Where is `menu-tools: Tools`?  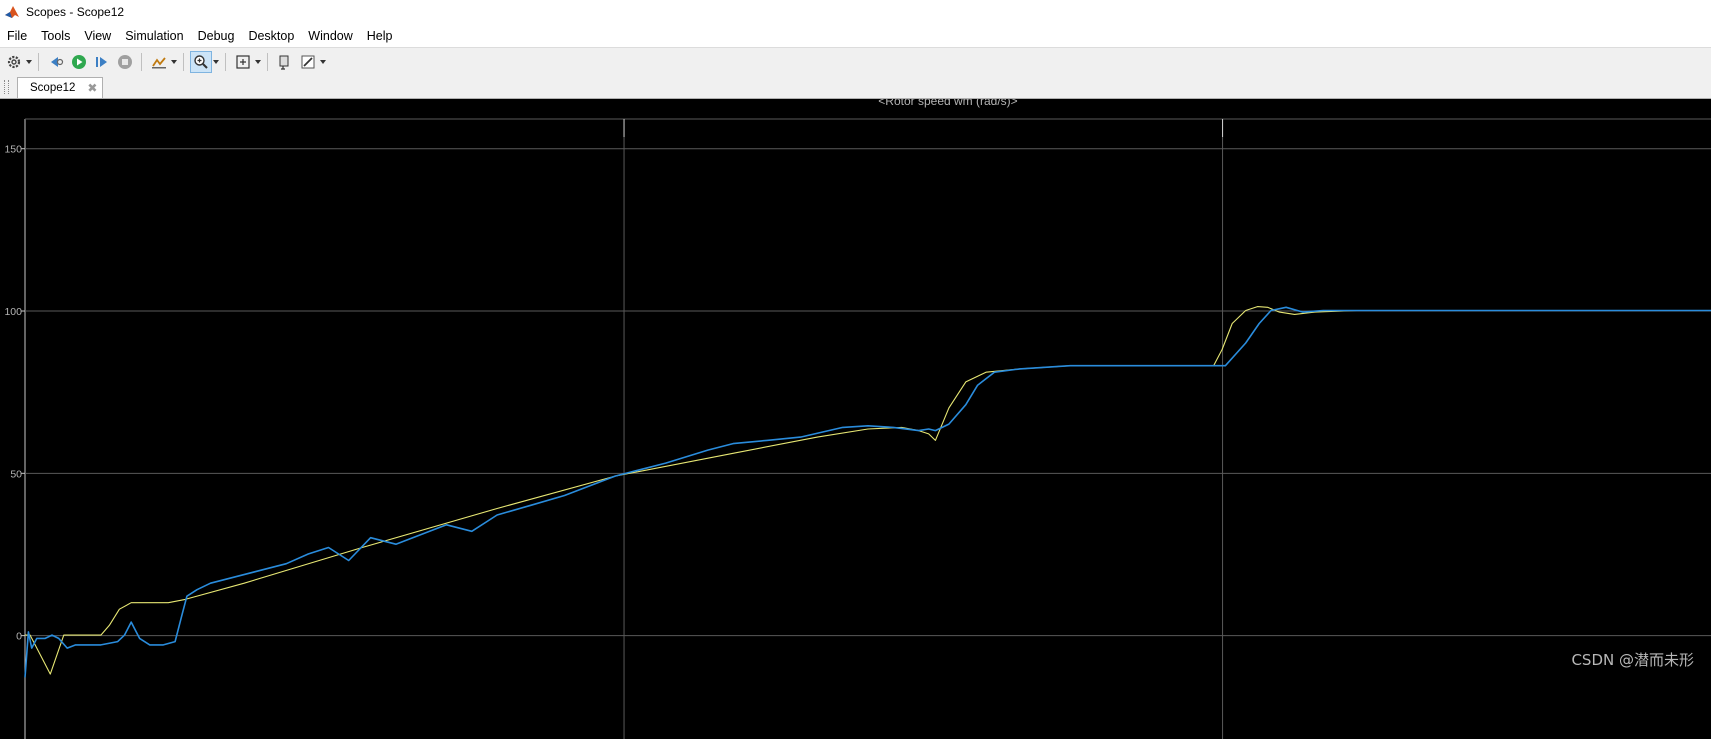 menu-tools: Tools is located at coordinates (55, 36).